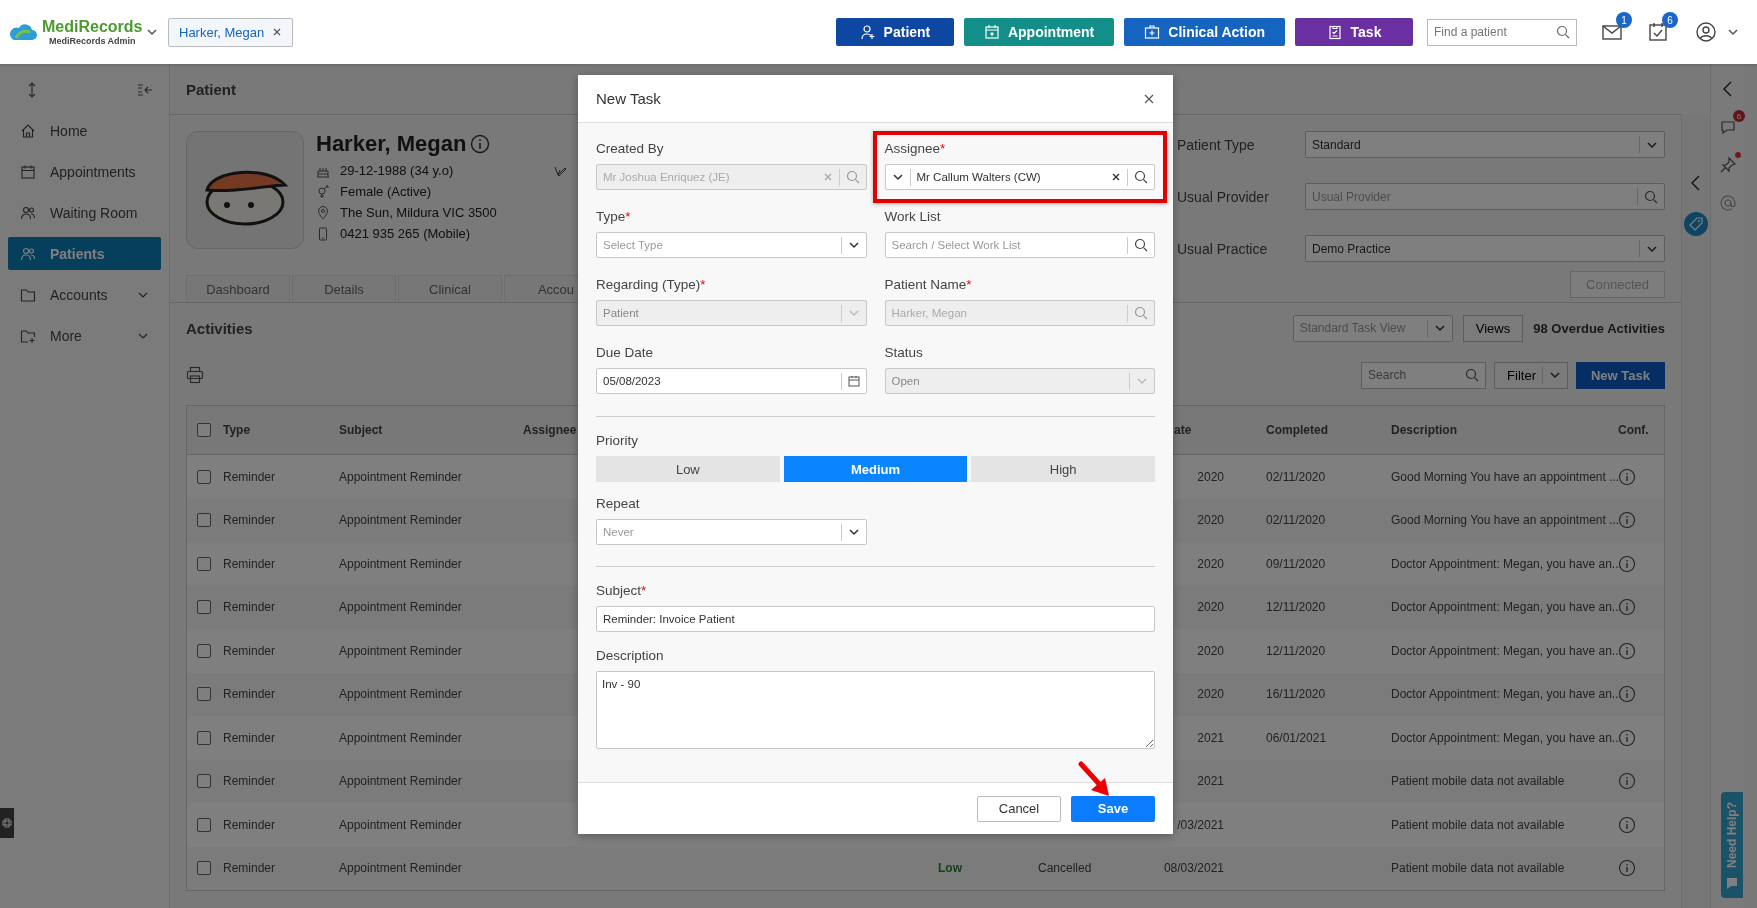 Image resolution: width=1757 pixels, height=908 pixels. I want to click on table-cell: Cancelled, so click(1065, 868).